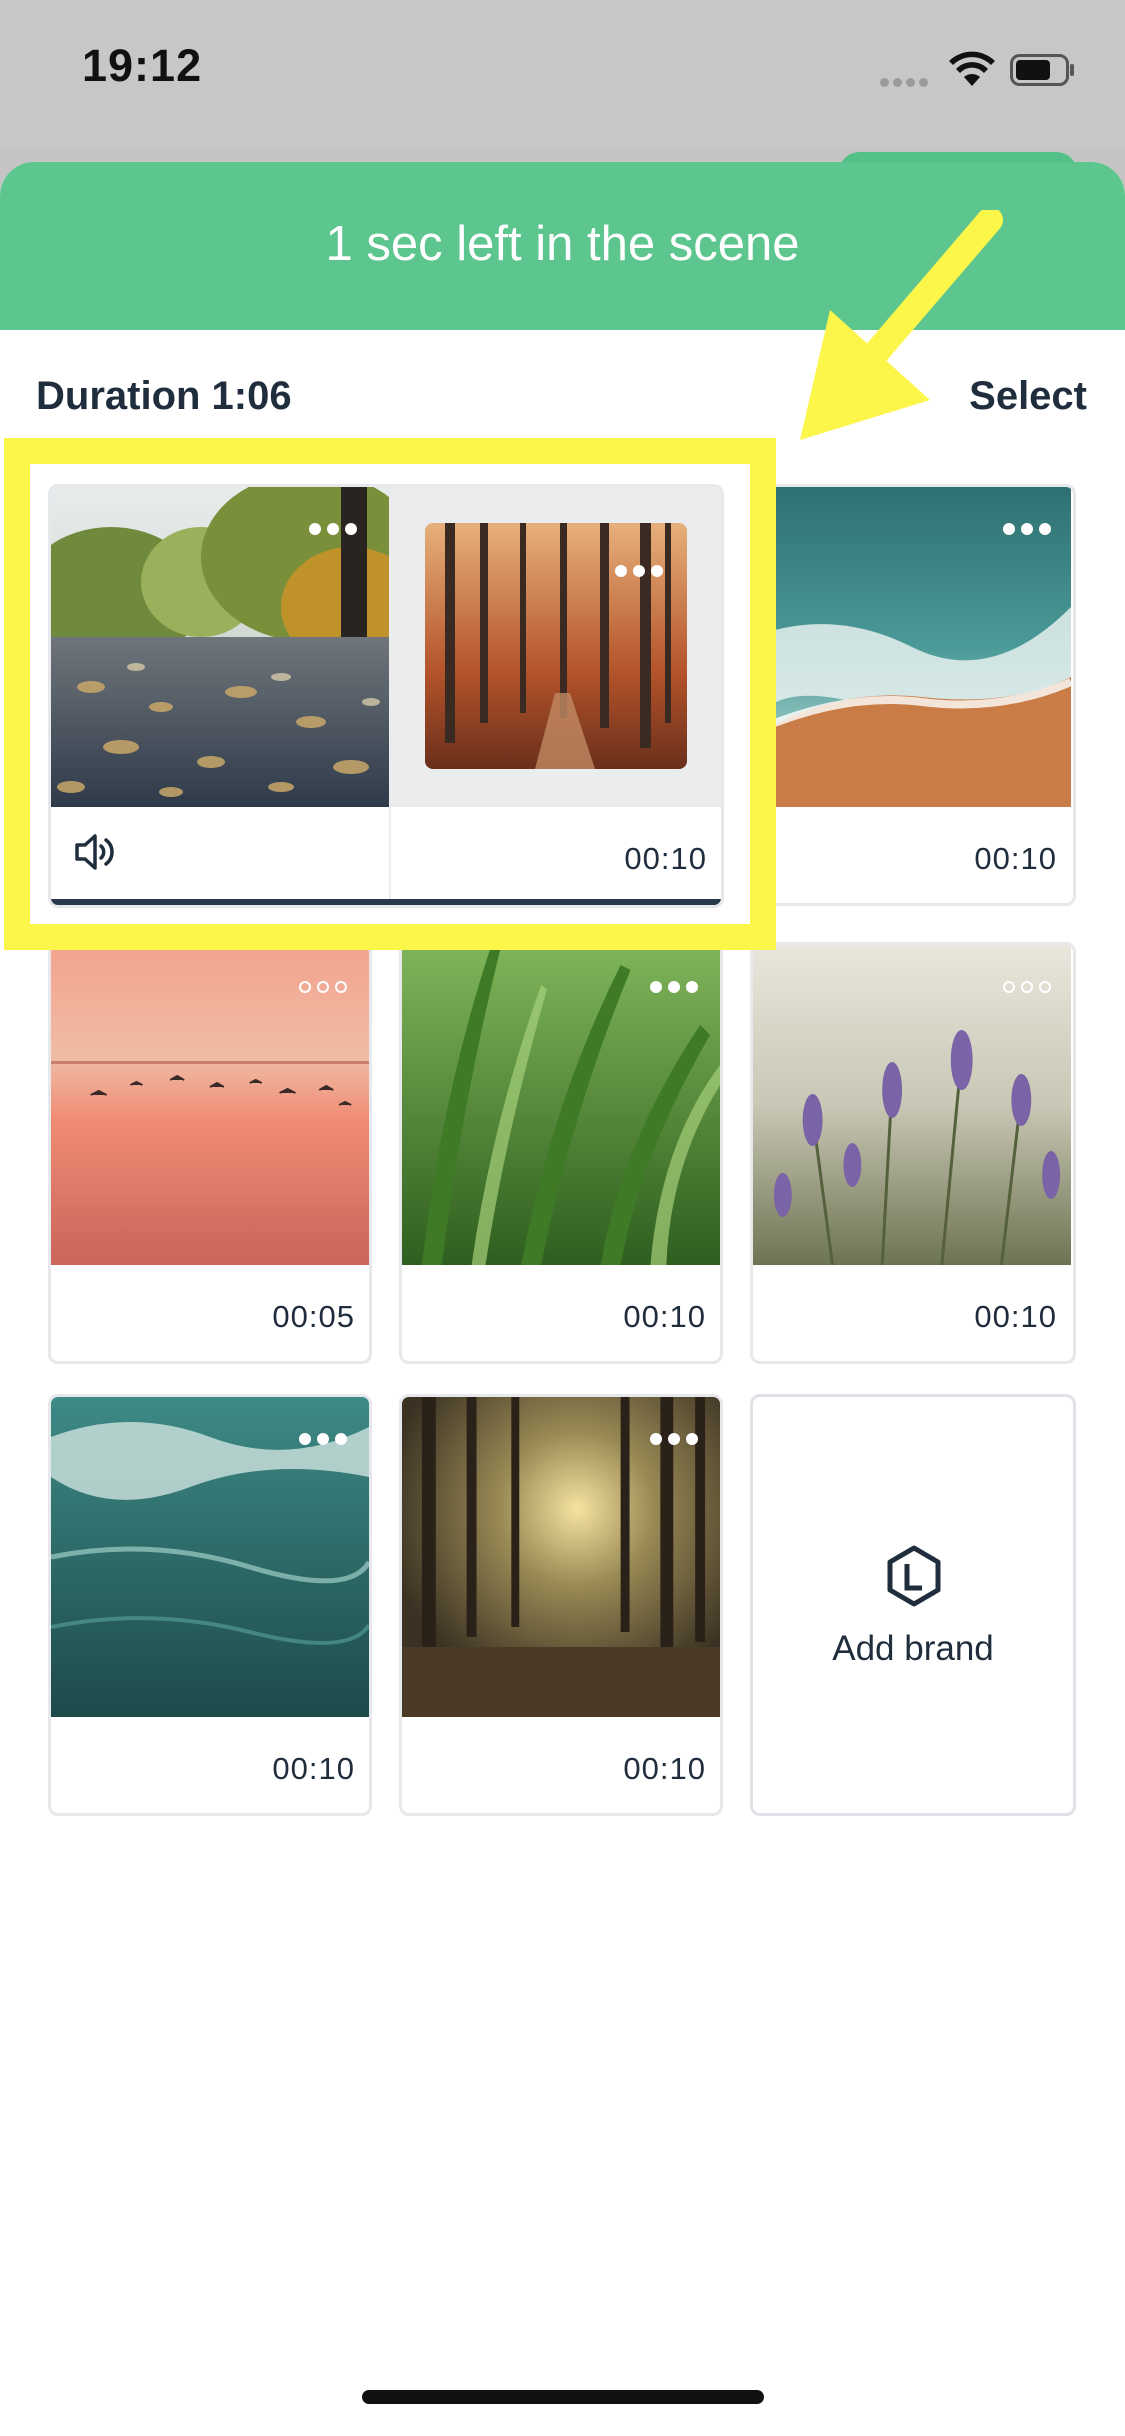 The width and height of the screenshot is (1125, 2436). What do you see at coordinates (972, 68) in the screenshot?
I see `wifi-icon` at bounding box center [972, 68].